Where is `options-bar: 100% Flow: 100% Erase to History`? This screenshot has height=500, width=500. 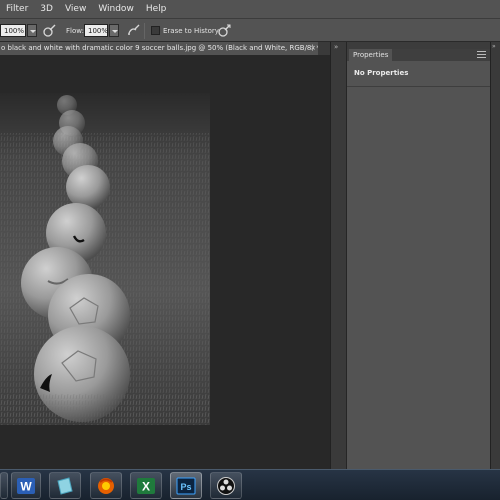
options-bar: 100% Flow: 100% Erase to History is located at coordinates (250, 30).